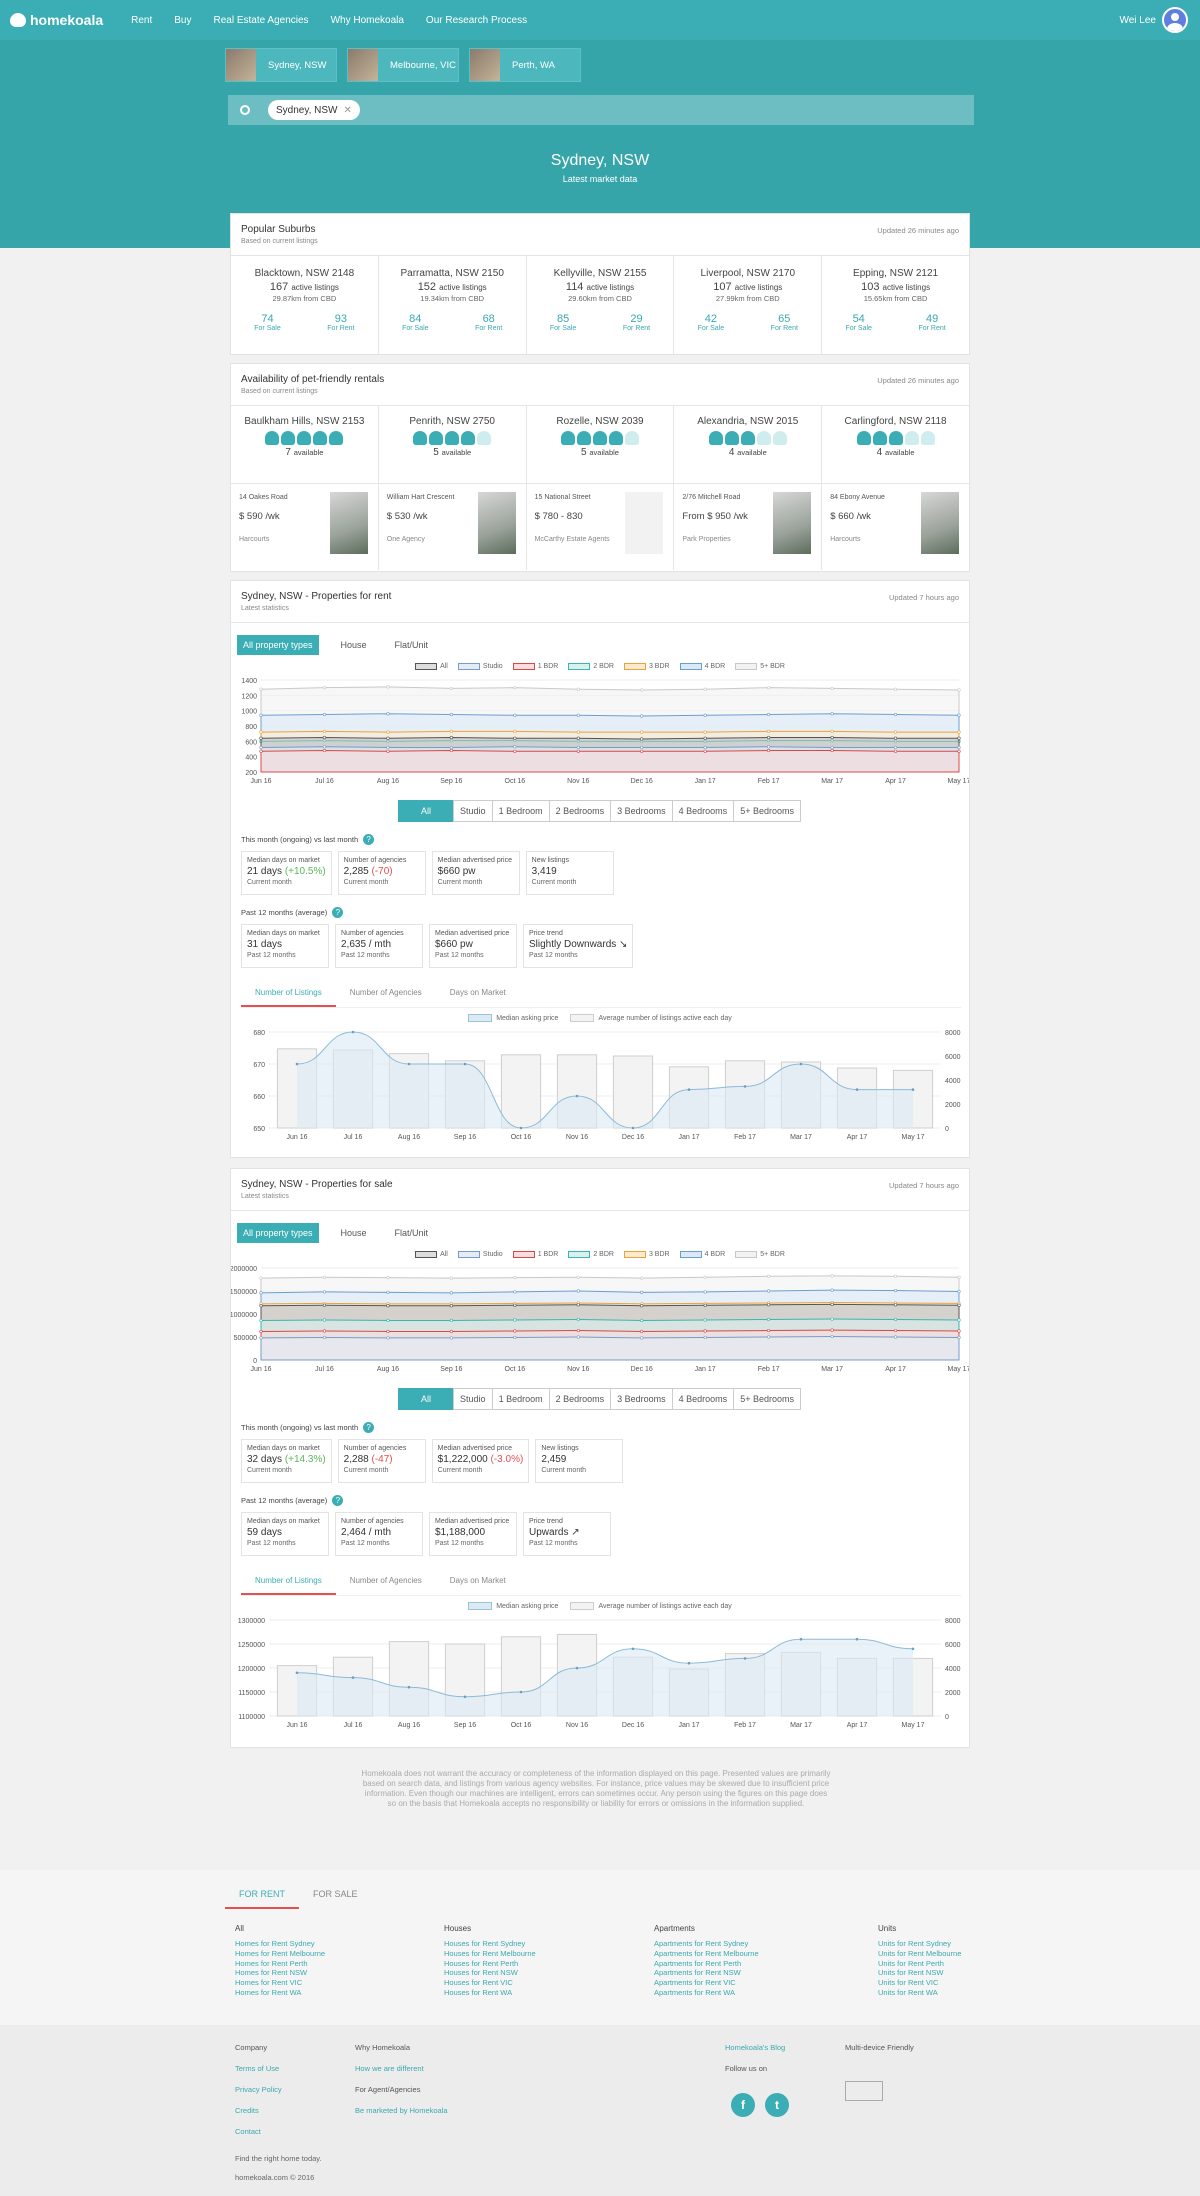 This screenshot has width=1200, height=2196. I want to click on facebook-icon: f, so click(743, 2105).